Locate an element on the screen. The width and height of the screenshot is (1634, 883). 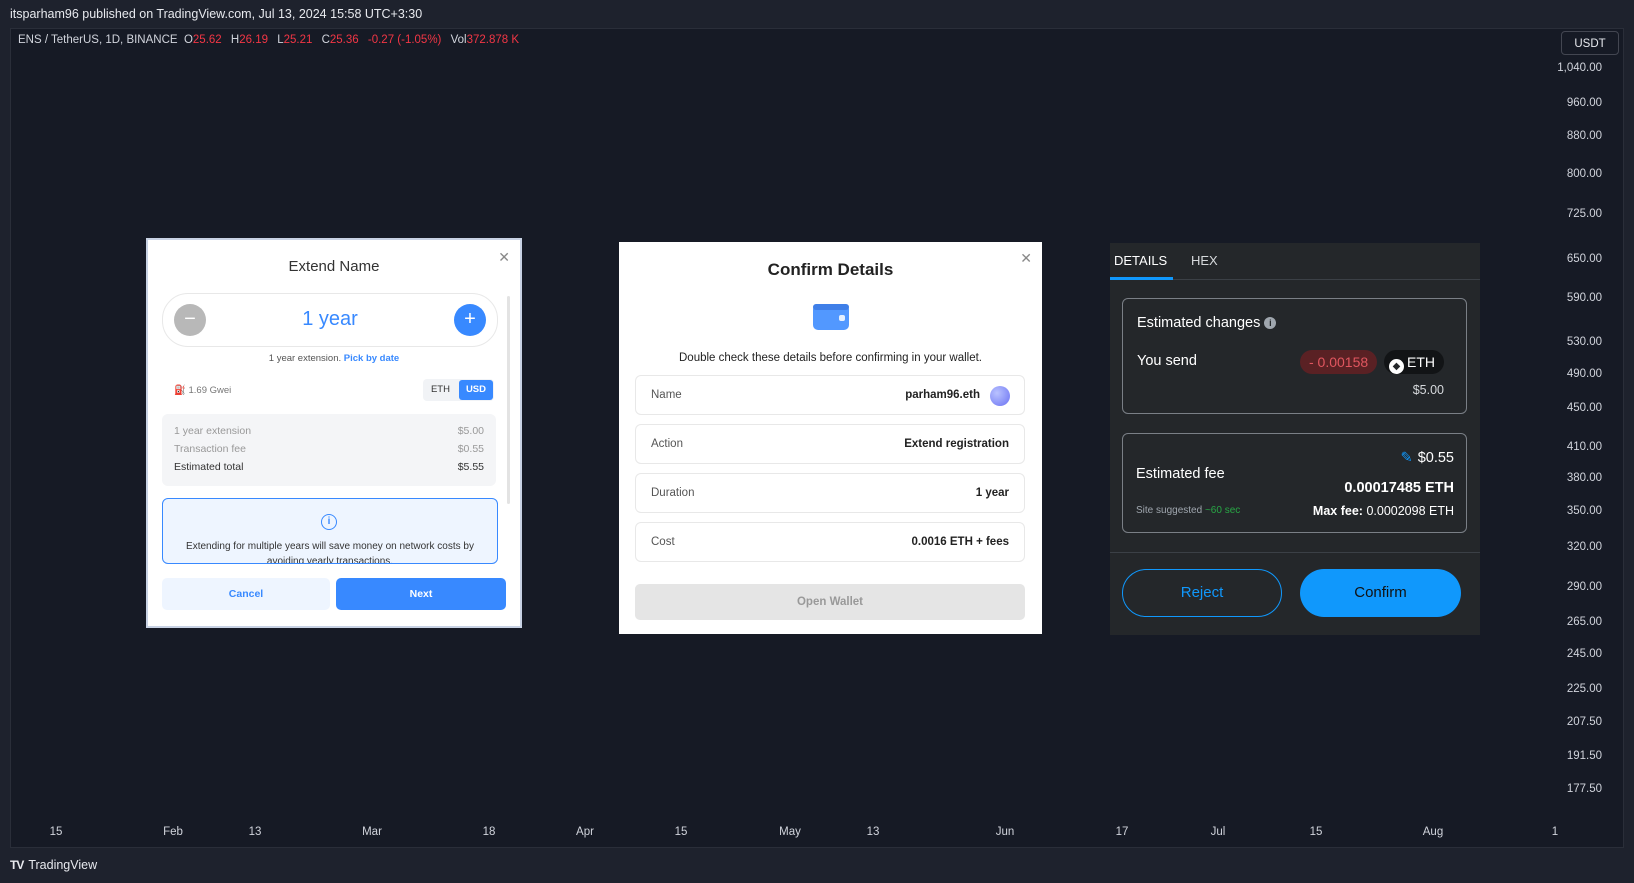
currency-usd-option: USD is located at coordinates (475, 390).